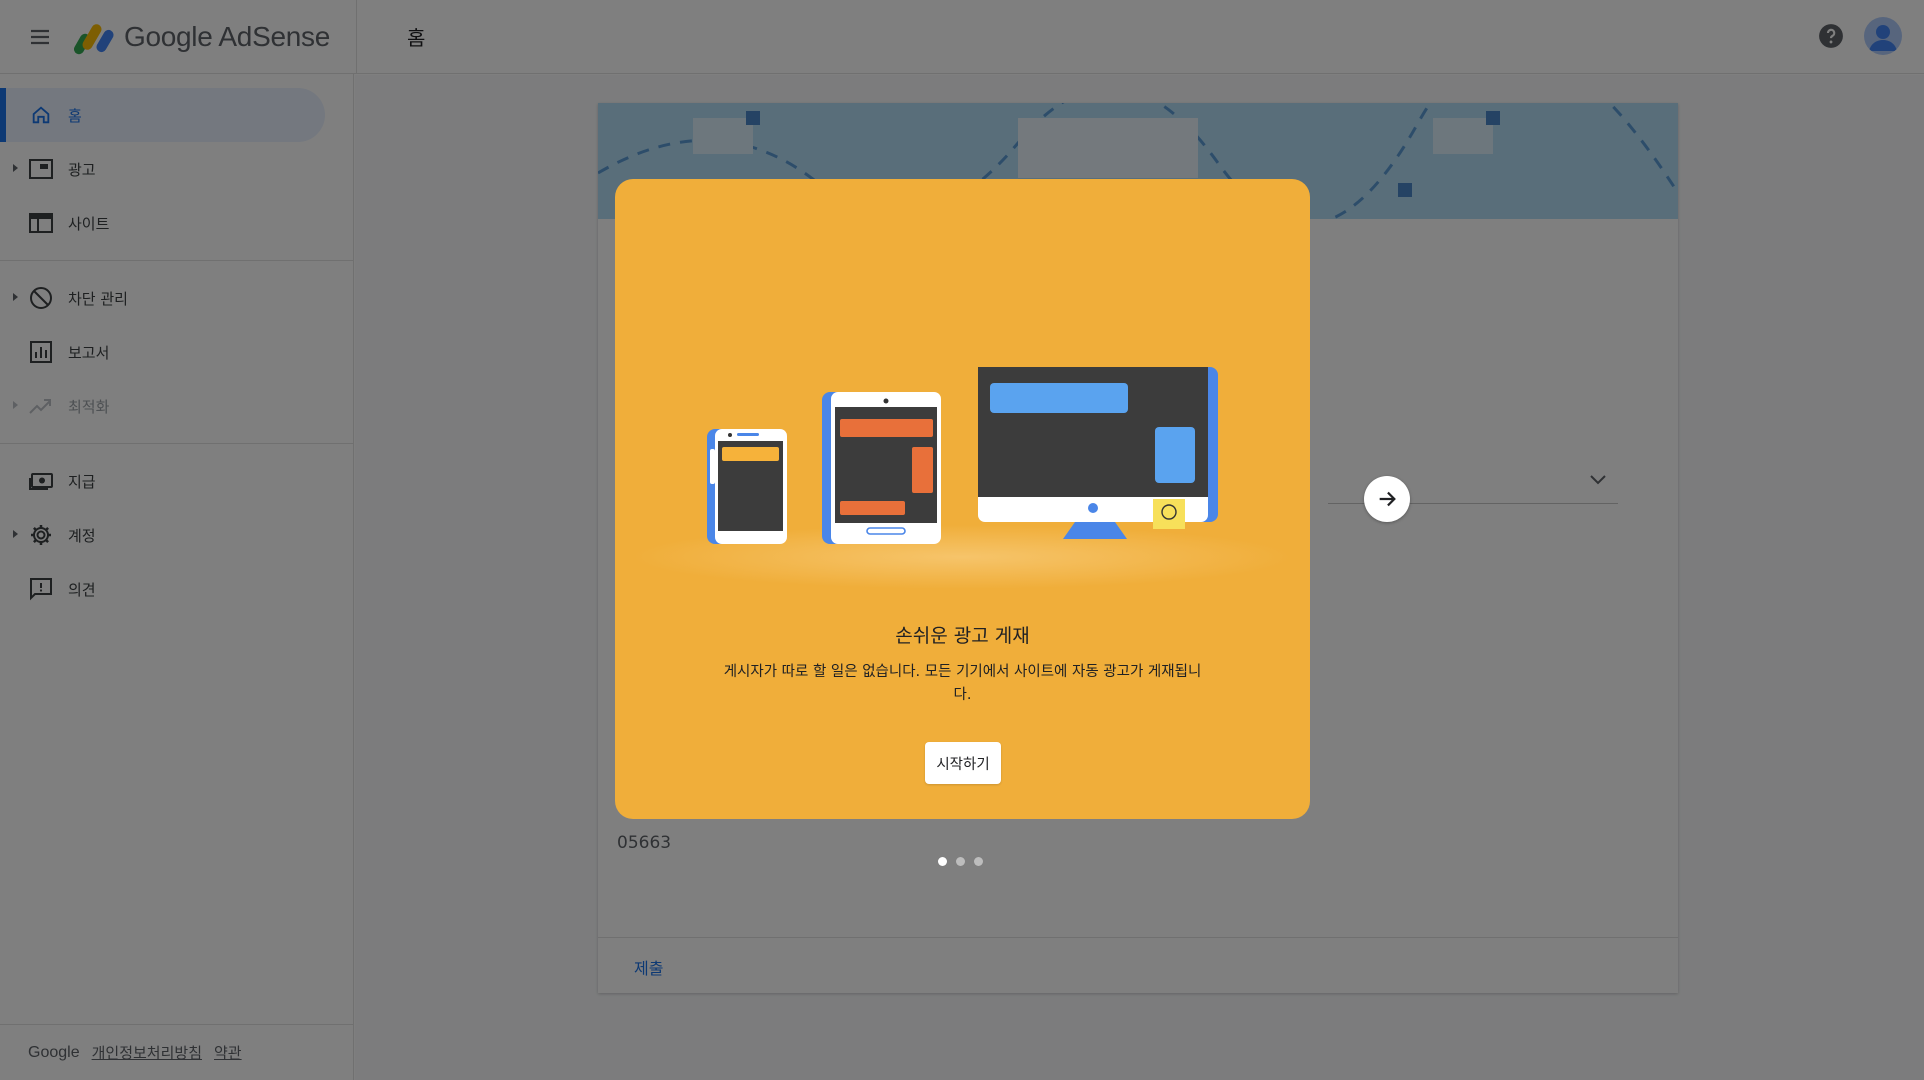 The height and width of the screenshot is (1080, 1924). What do you see at coordinates (963, 763) in the screenshot?
I see `get-started-button: 시작하기` at bounding box center [963, 763].